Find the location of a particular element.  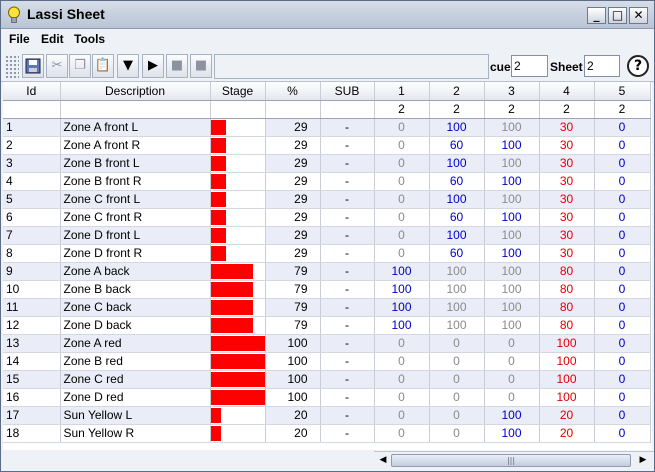

cell-id: 17 is located at coordinates (32, 415).